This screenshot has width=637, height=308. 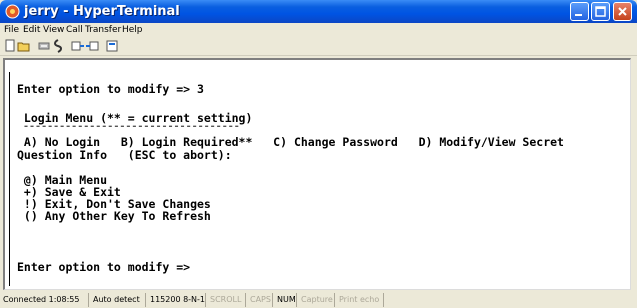 I want to click on properties-icon, so click(x=112, y=46).